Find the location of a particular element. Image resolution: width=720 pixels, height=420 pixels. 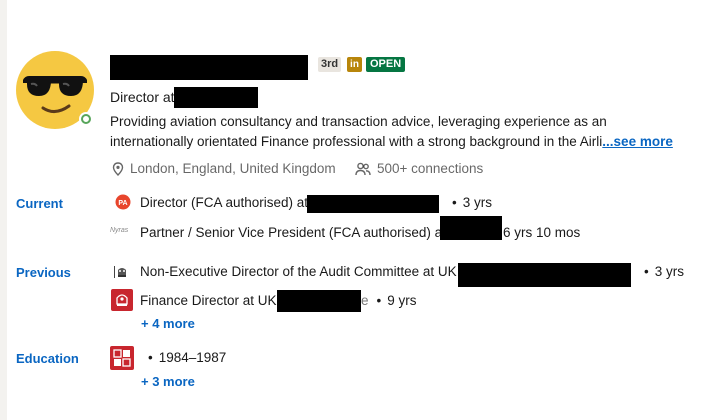

see-more-link: ...see more is located at coordinates (637, 141).